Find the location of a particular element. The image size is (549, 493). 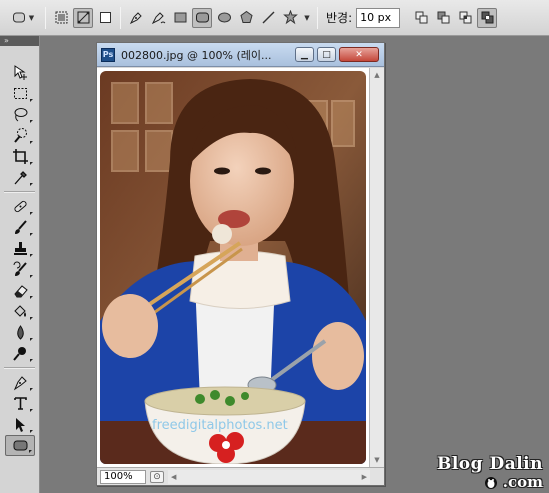

pen-tool-button is located at coordinates (136, 18).